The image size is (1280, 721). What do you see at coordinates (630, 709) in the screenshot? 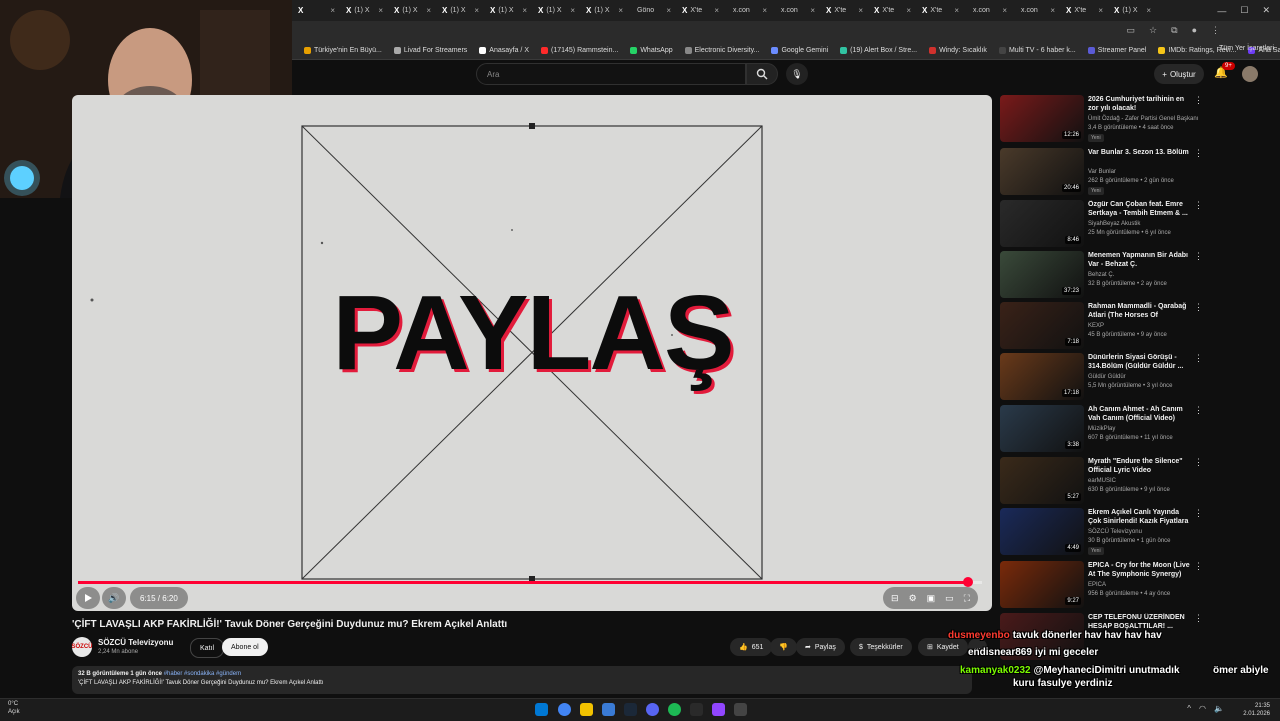
I see `steam-icon` at bounding box center [630, 709].